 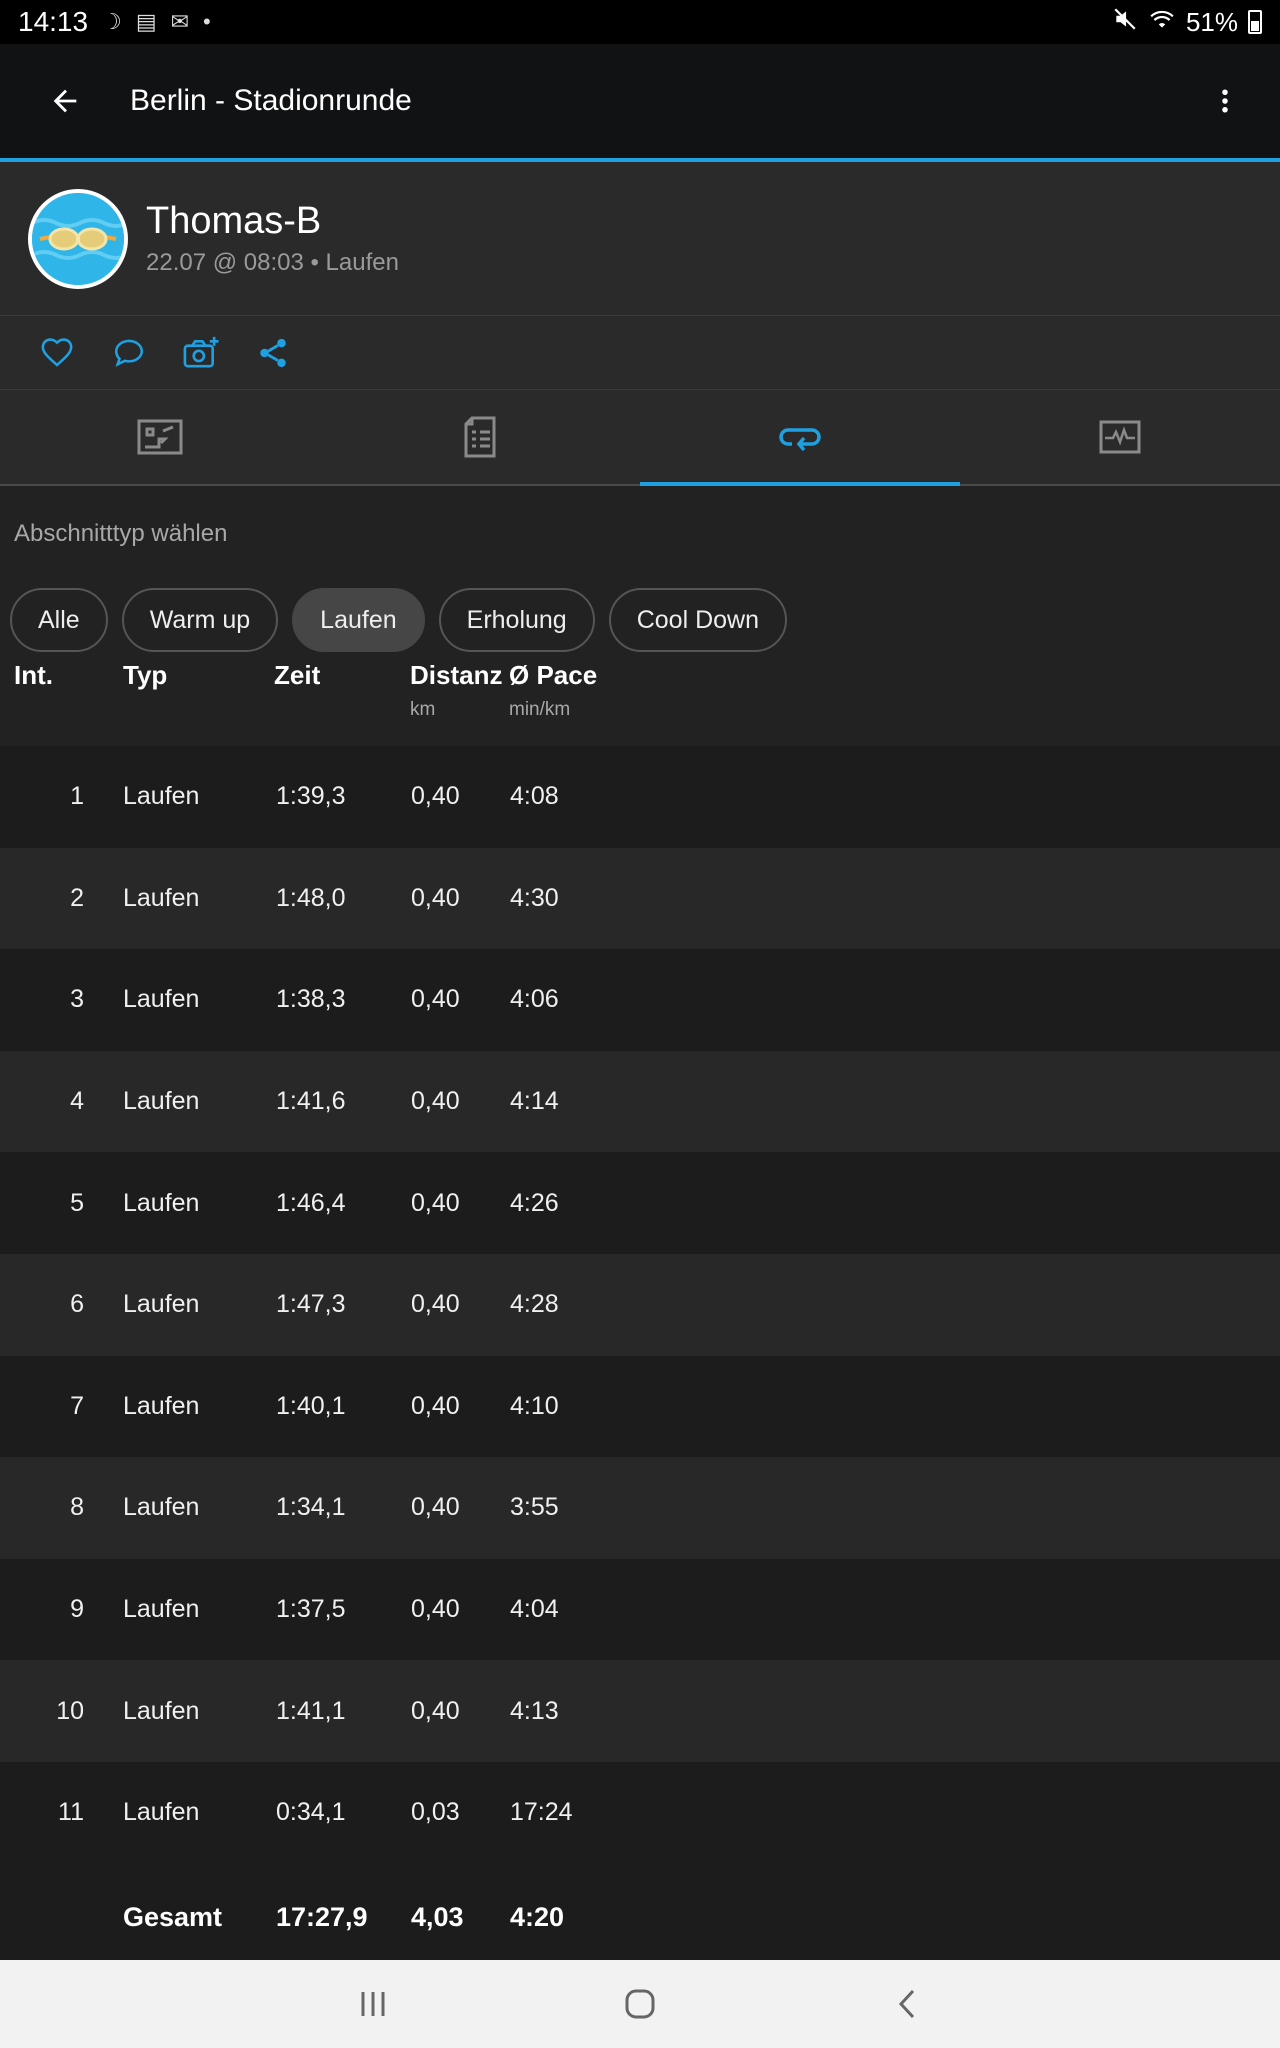 What do you see at coordinates (640, 1812) in the screenshot?
I see `table-row: 11 Laufen 0:34,1 0,03 17:24` at bounding box center [640, 1812].